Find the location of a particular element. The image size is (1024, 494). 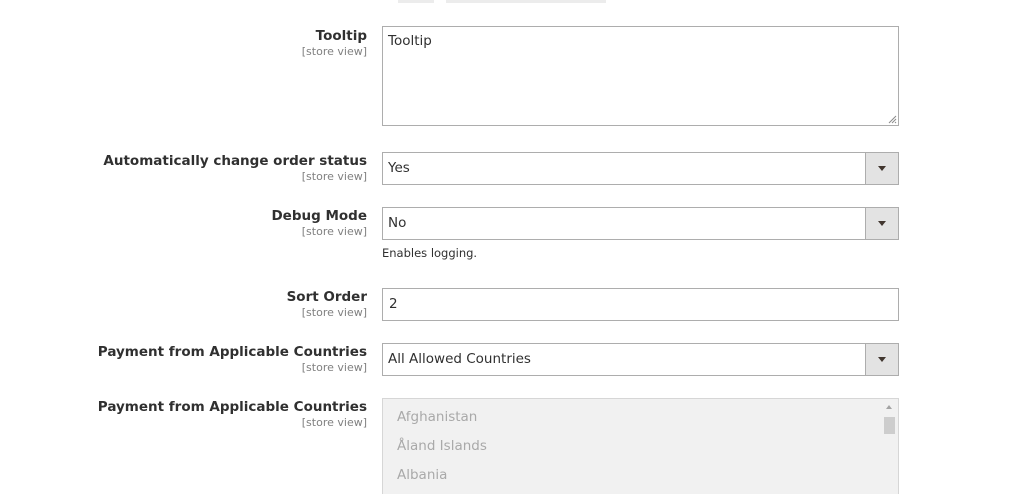

sort-order-label: Sort Order [store view] is located at coordinates (327, 304).